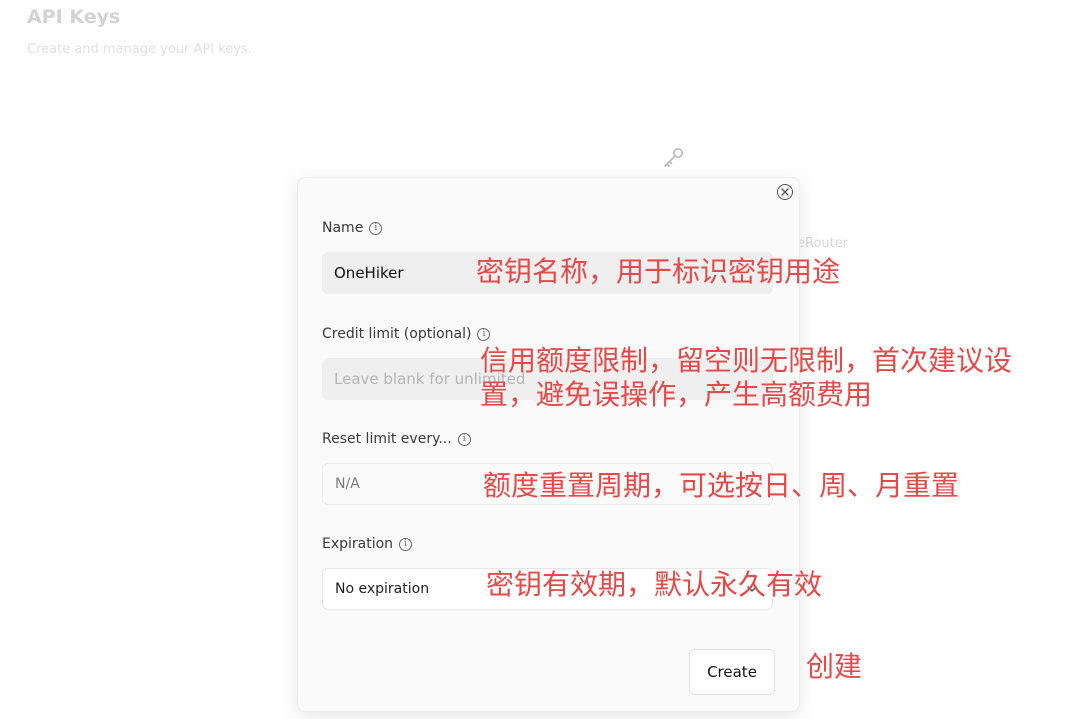  What do you see at coordinates (139, 49) in the screenshot?
I see `page-subtitle: Create and manage your API keys.` at bounding box center [139, 49].